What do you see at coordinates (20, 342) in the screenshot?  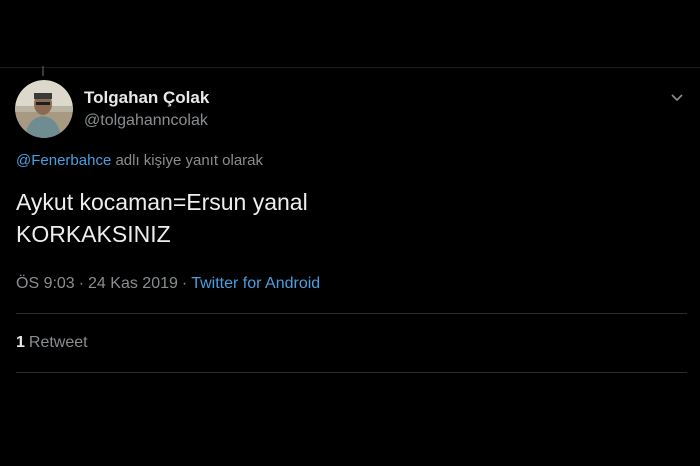 I see `retweet-count: 1` at bounding box center [20, 342].